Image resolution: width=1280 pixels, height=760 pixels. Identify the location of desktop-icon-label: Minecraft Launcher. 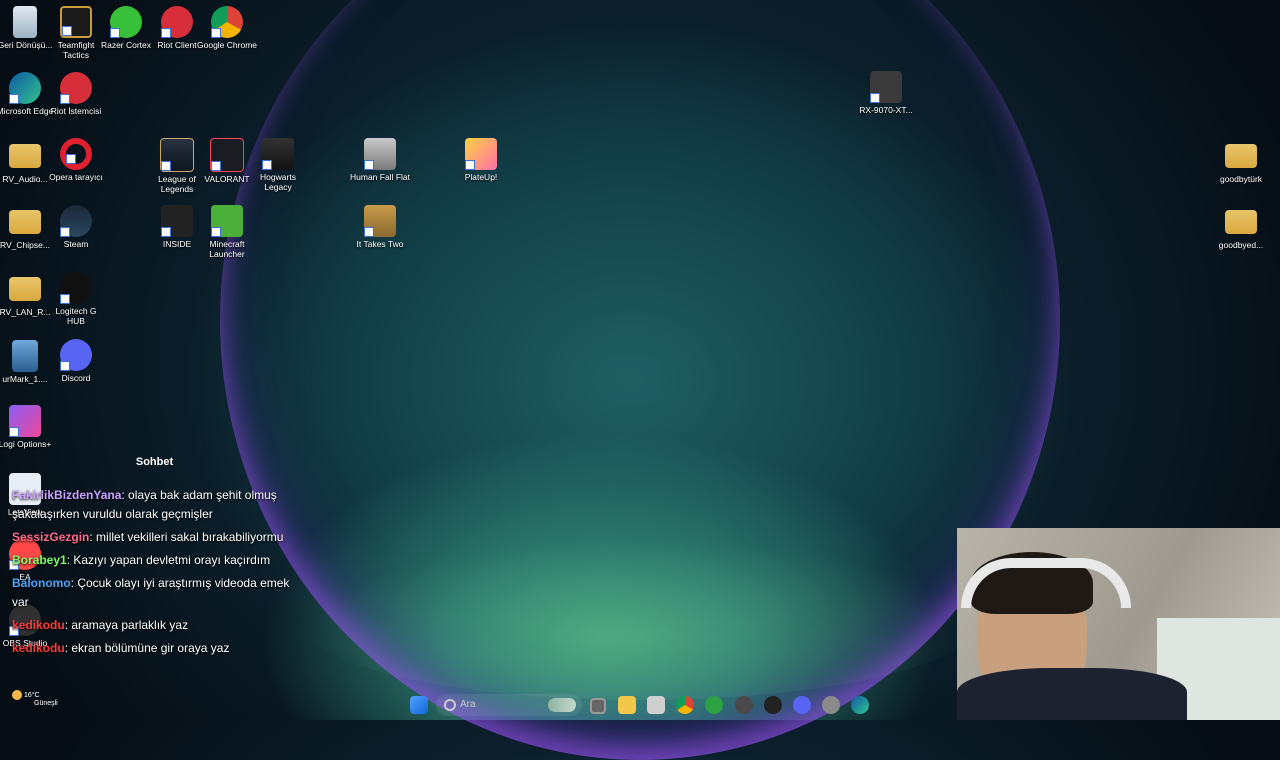
(227, 249).